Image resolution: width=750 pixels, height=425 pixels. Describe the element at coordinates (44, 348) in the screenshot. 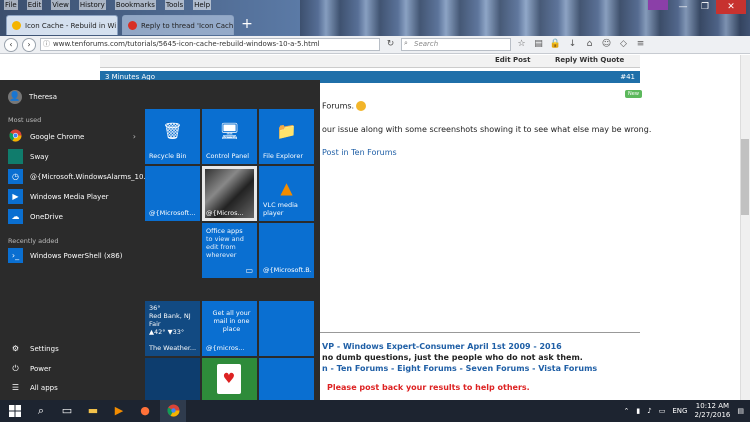

I see `app-label: Settings` at that location.